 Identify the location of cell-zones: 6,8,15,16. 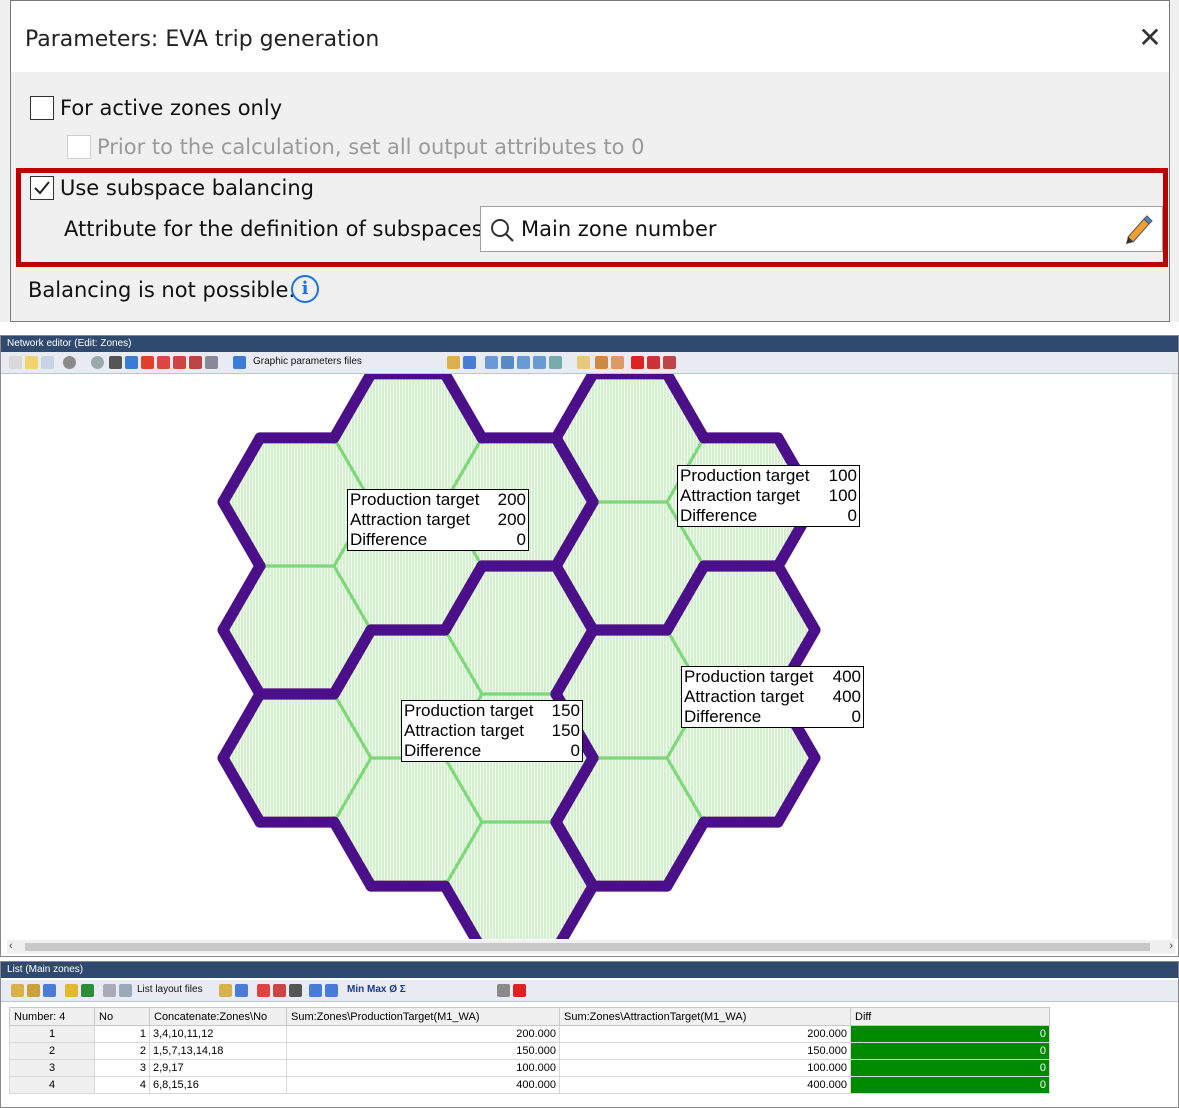
(218, 1085).